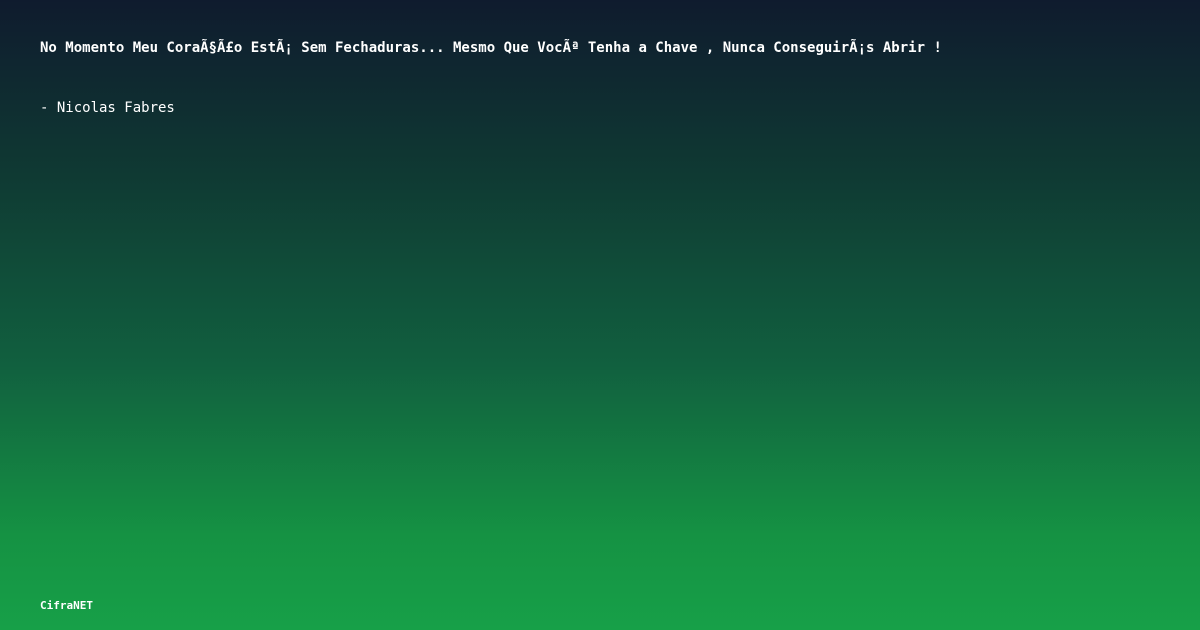 This screenshot has height=630, width=1200. What do you see at coordinates (107, 108) in the screenshot?
I see `quote-author: - Nicolas Fabres` at bounding box center [107, 108].